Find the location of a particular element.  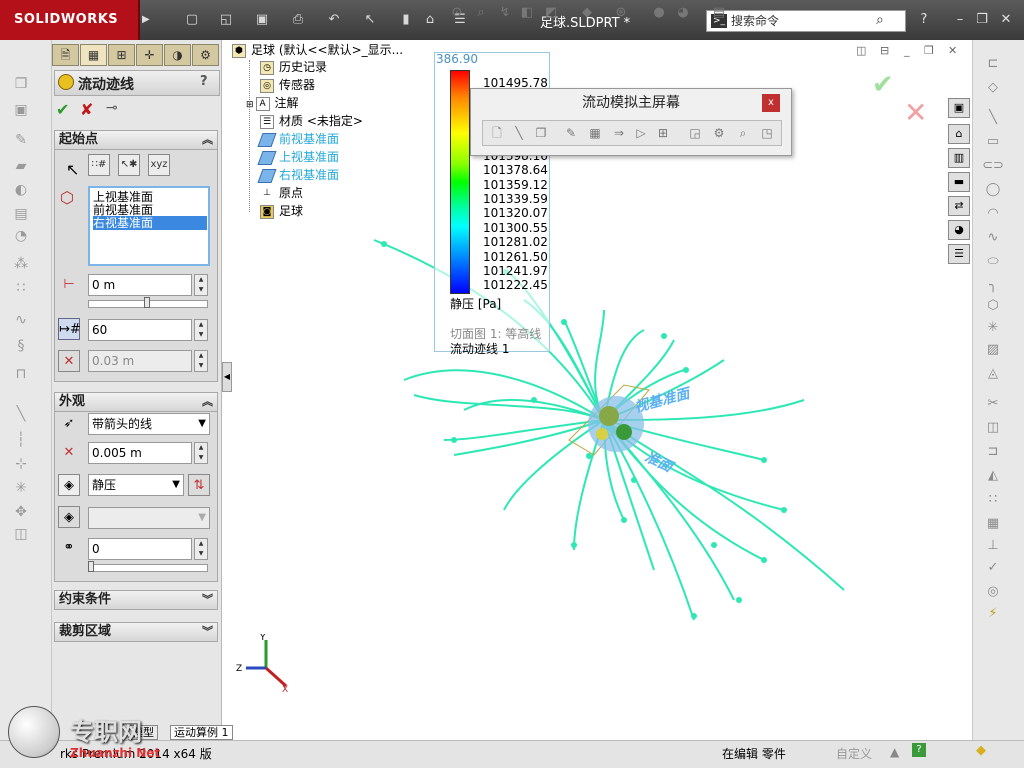

mirror-tool-icon: ◭ is located at coordinates (993, 476).